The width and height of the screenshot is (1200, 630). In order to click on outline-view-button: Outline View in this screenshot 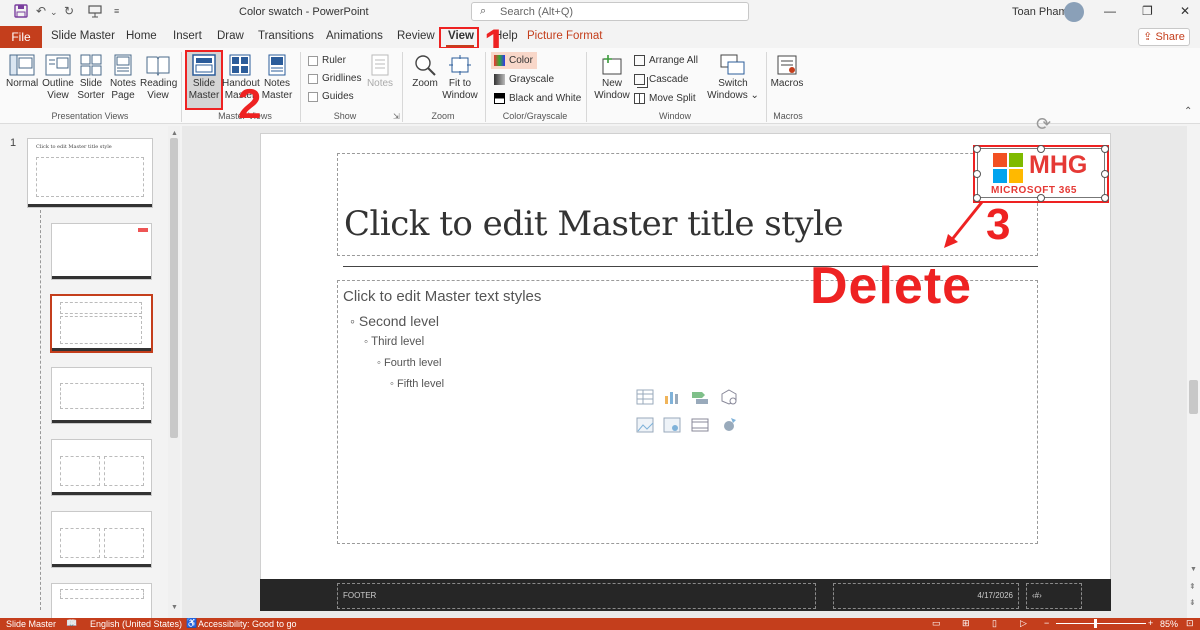, I will do `click(58, 78)`.